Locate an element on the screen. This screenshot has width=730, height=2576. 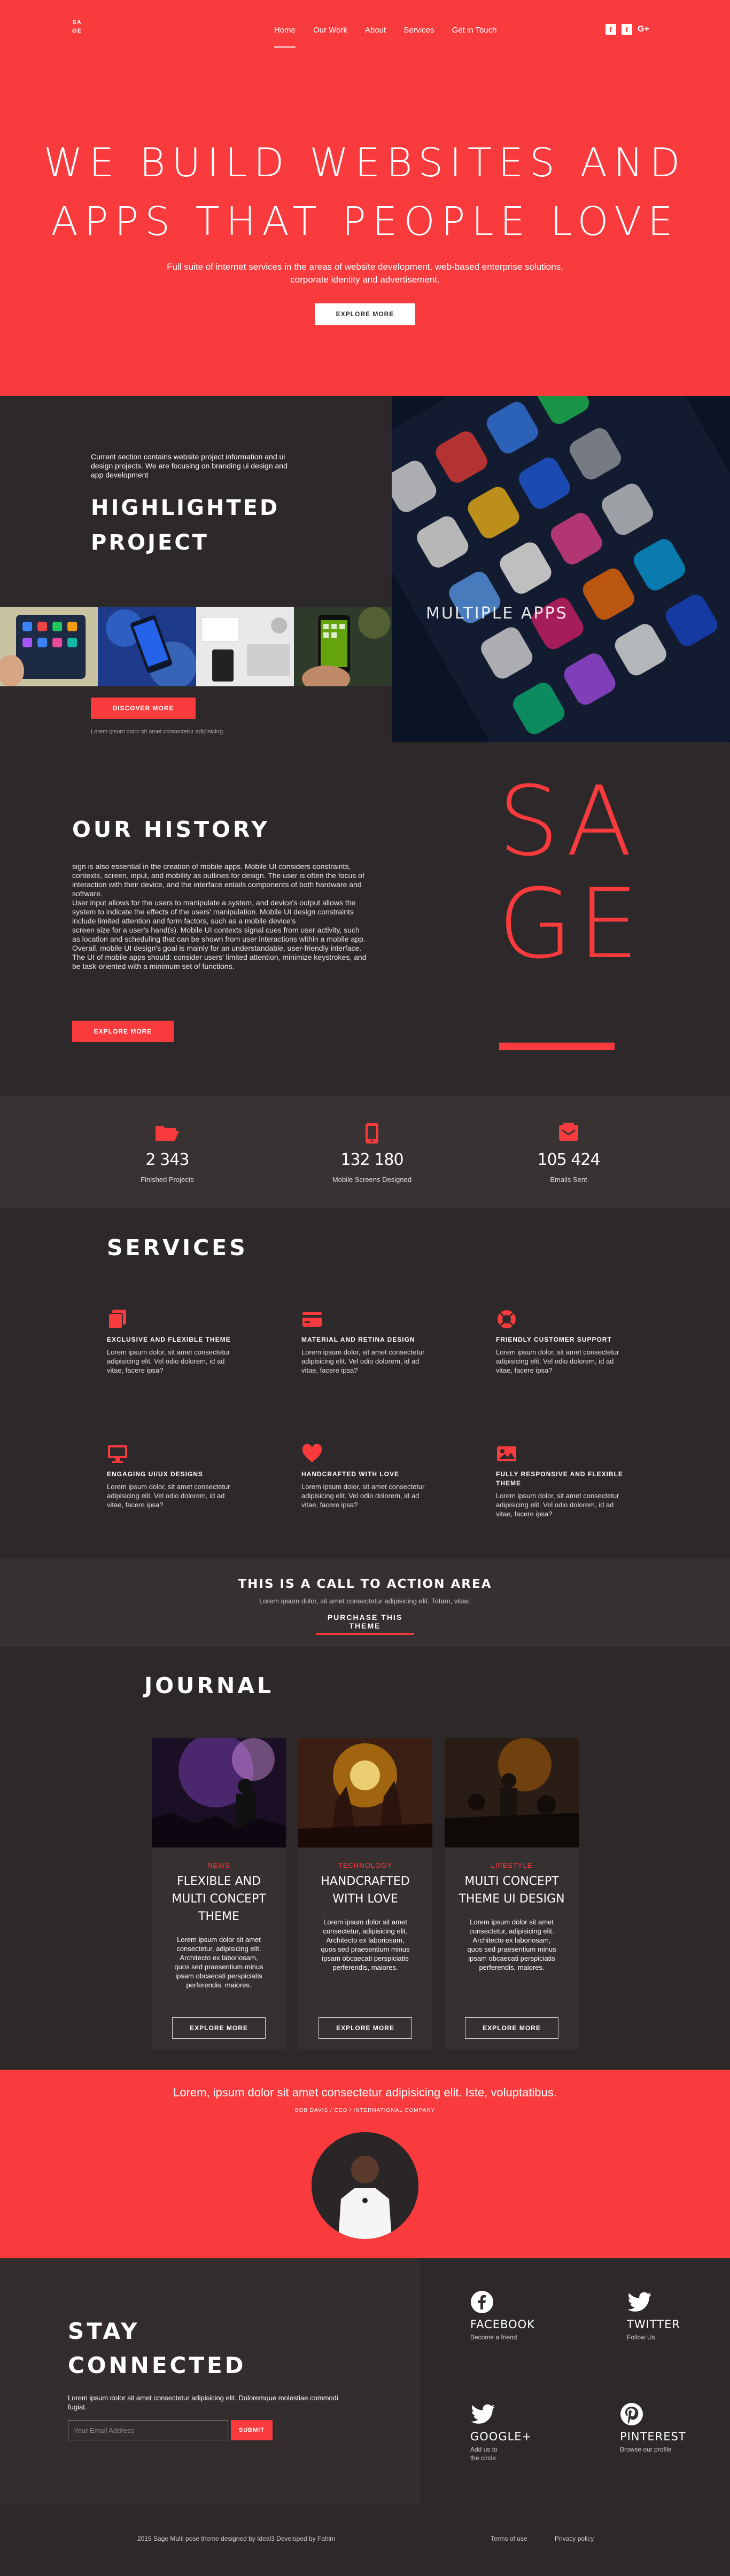
sage-brand-line-2: GE is located at coordinates (571, 924).